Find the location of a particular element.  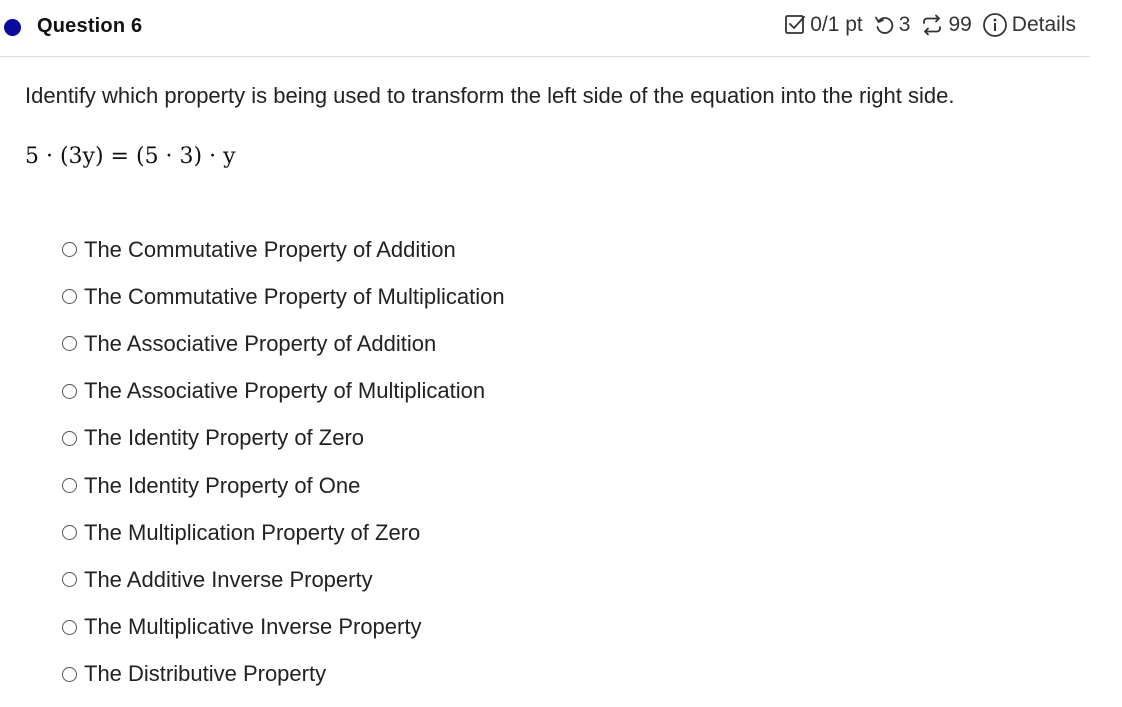

question-title: Question 6 is located at coordinates (90, 26).